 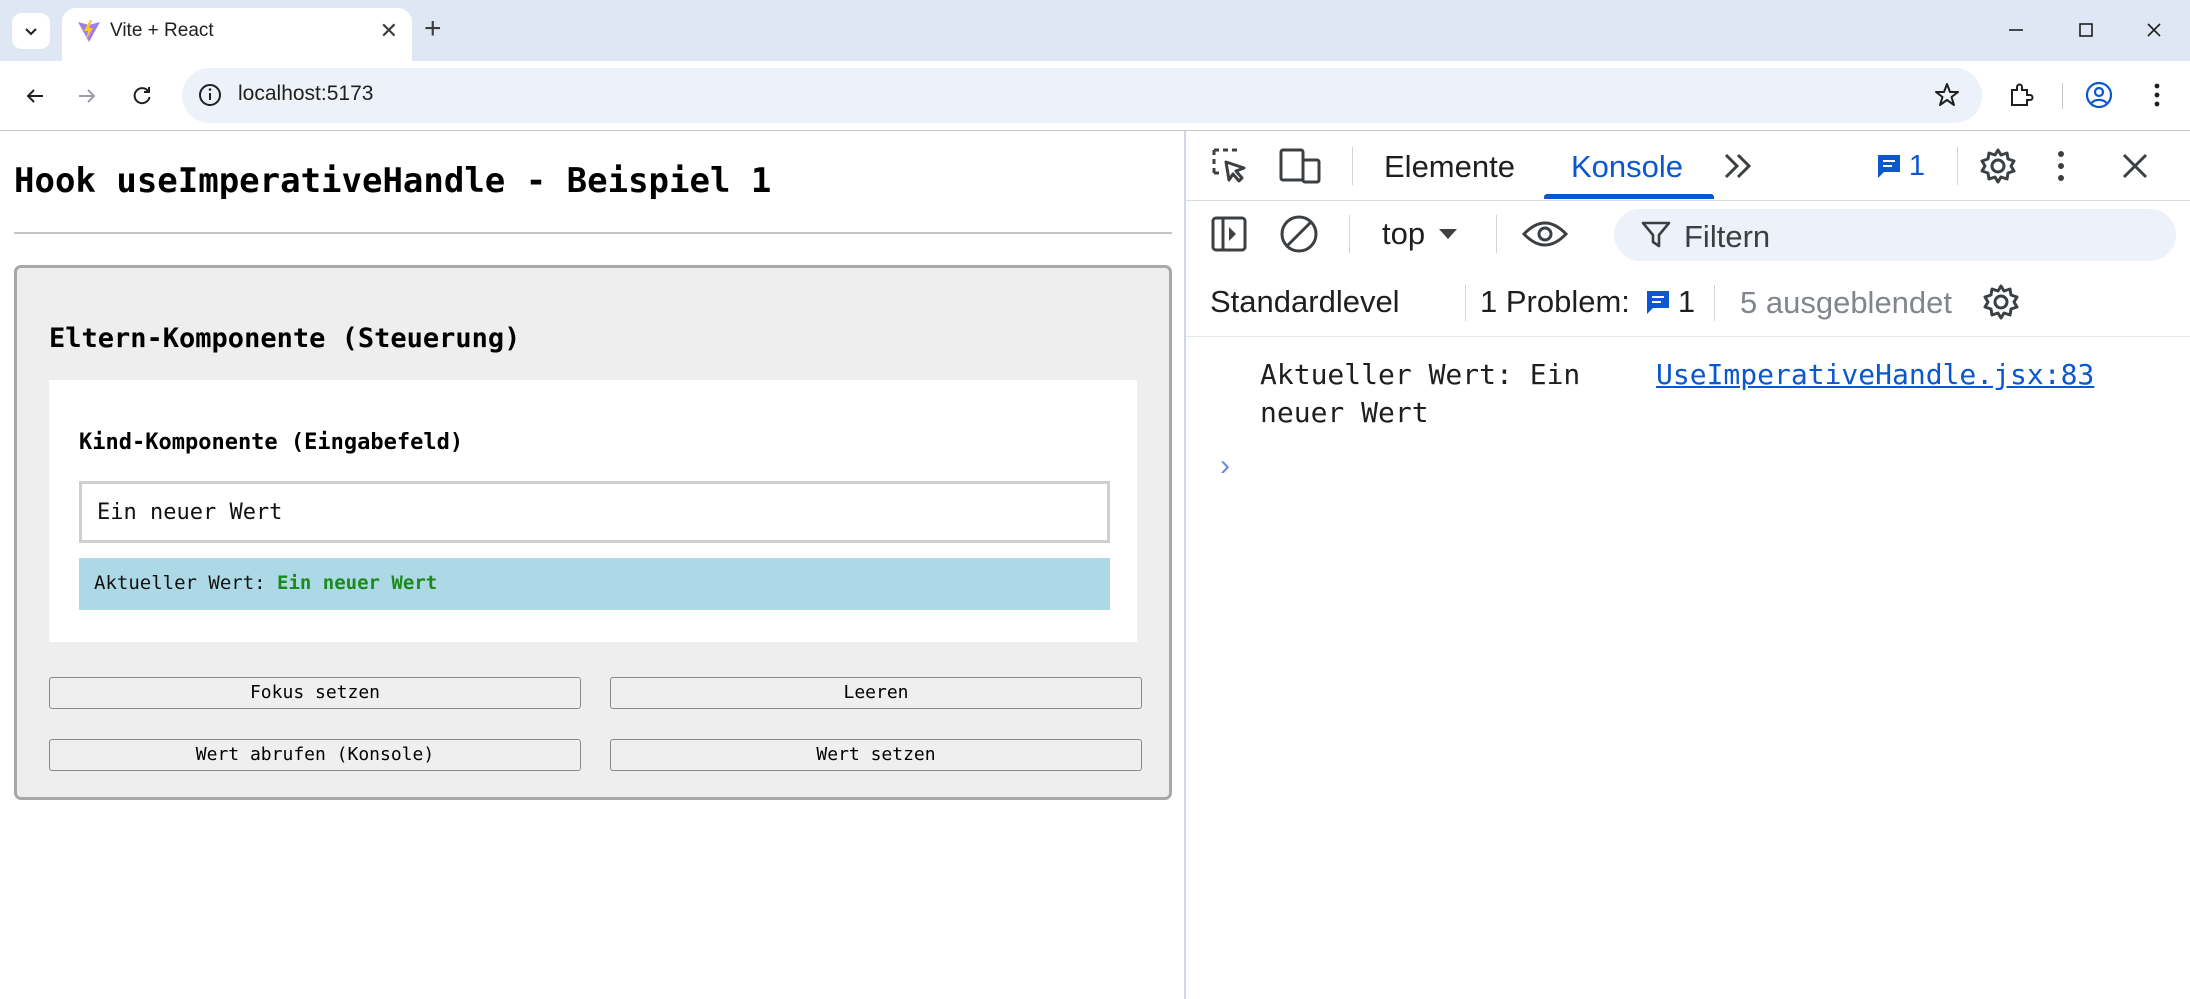 I want to click on clear-console-button, so click(x=1299, y=234).